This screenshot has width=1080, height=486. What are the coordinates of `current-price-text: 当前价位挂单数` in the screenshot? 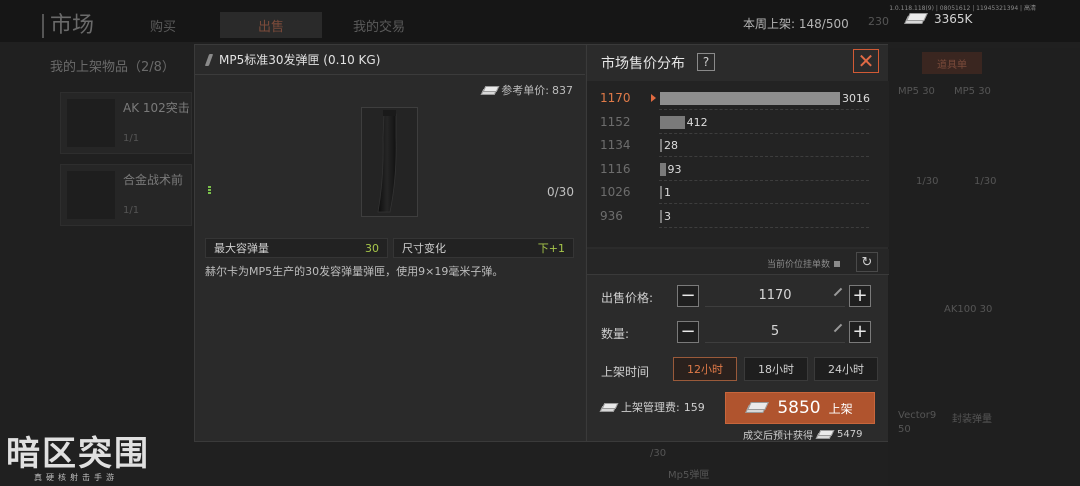 It's located at (799, 265).